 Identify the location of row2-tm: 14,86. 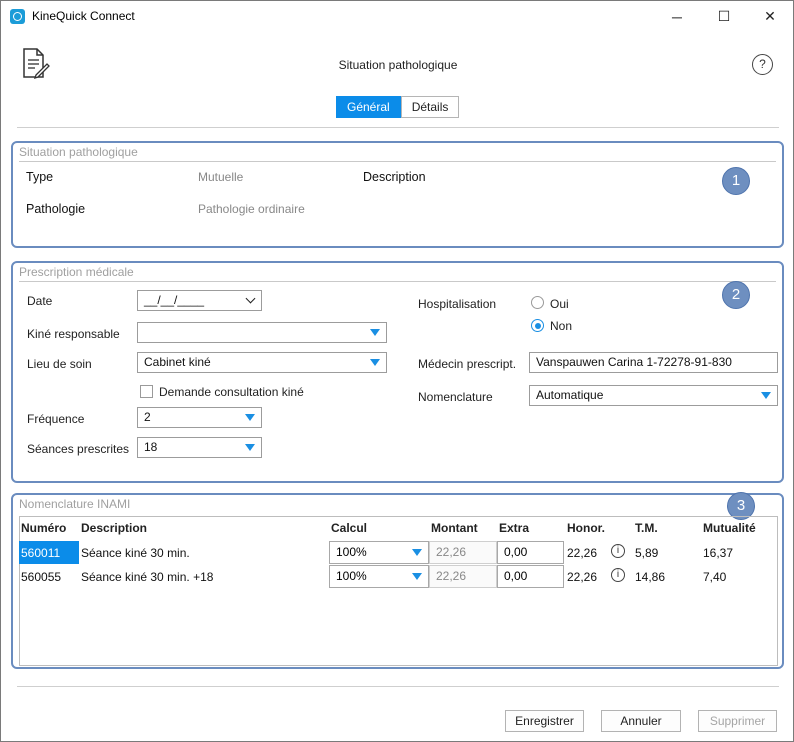
(650, 577).